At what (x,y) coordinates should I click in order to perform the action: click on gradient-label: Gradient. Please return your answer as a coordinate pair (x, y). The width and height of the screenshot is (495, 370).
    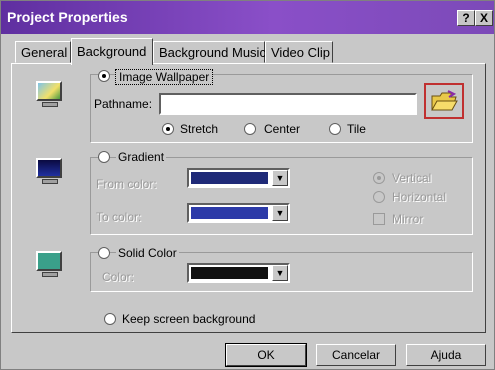
    Looking at the image, I should click on (141, 157).